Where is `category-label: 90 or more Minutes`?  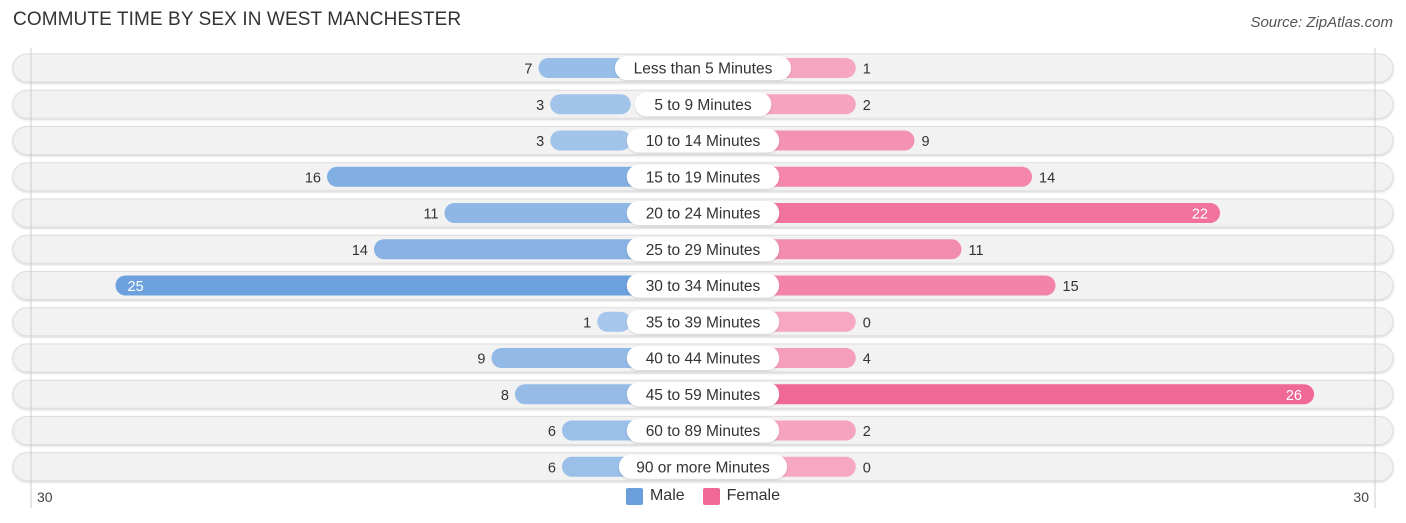
category-label: 90 or more Minutes is located at coordinates (703, 467).